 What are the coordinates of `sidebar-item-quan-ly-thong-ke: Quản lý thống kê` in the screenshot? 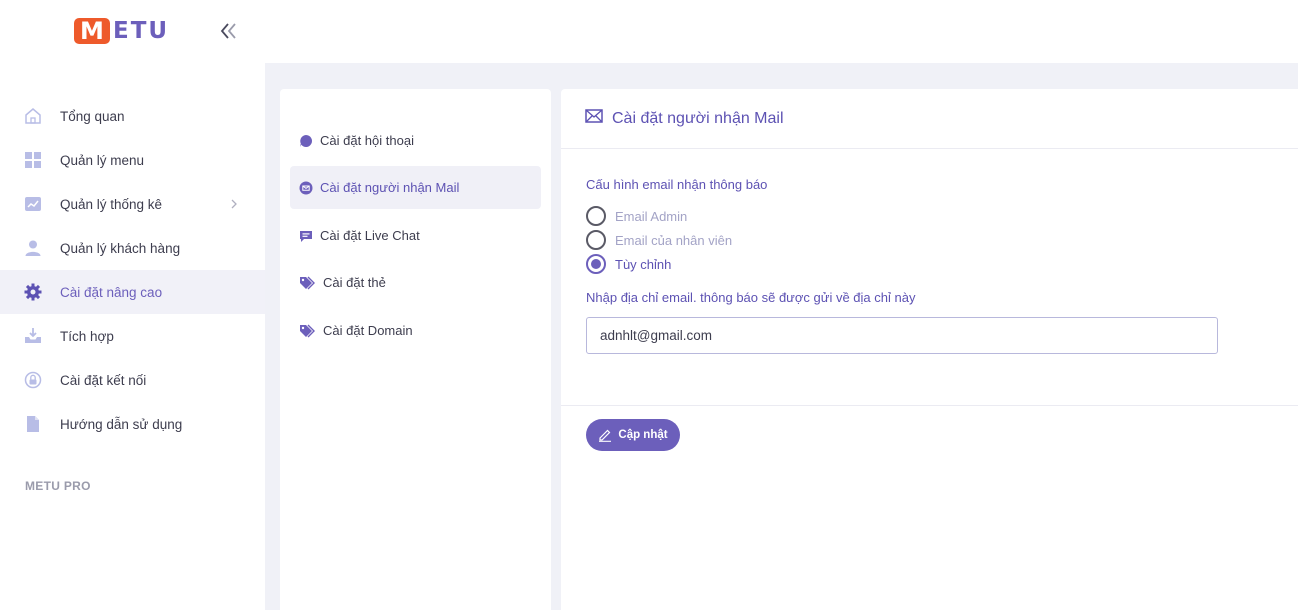 It's located at (132, 204).